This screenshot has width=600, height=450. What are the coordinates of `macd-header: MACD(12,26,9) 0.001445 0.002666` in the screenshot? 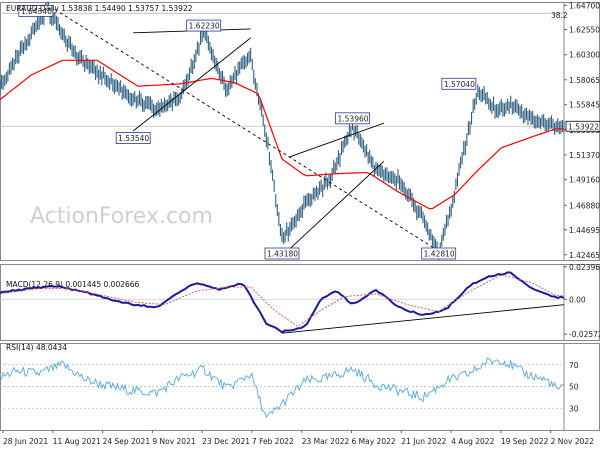 It's located at (73, 284).